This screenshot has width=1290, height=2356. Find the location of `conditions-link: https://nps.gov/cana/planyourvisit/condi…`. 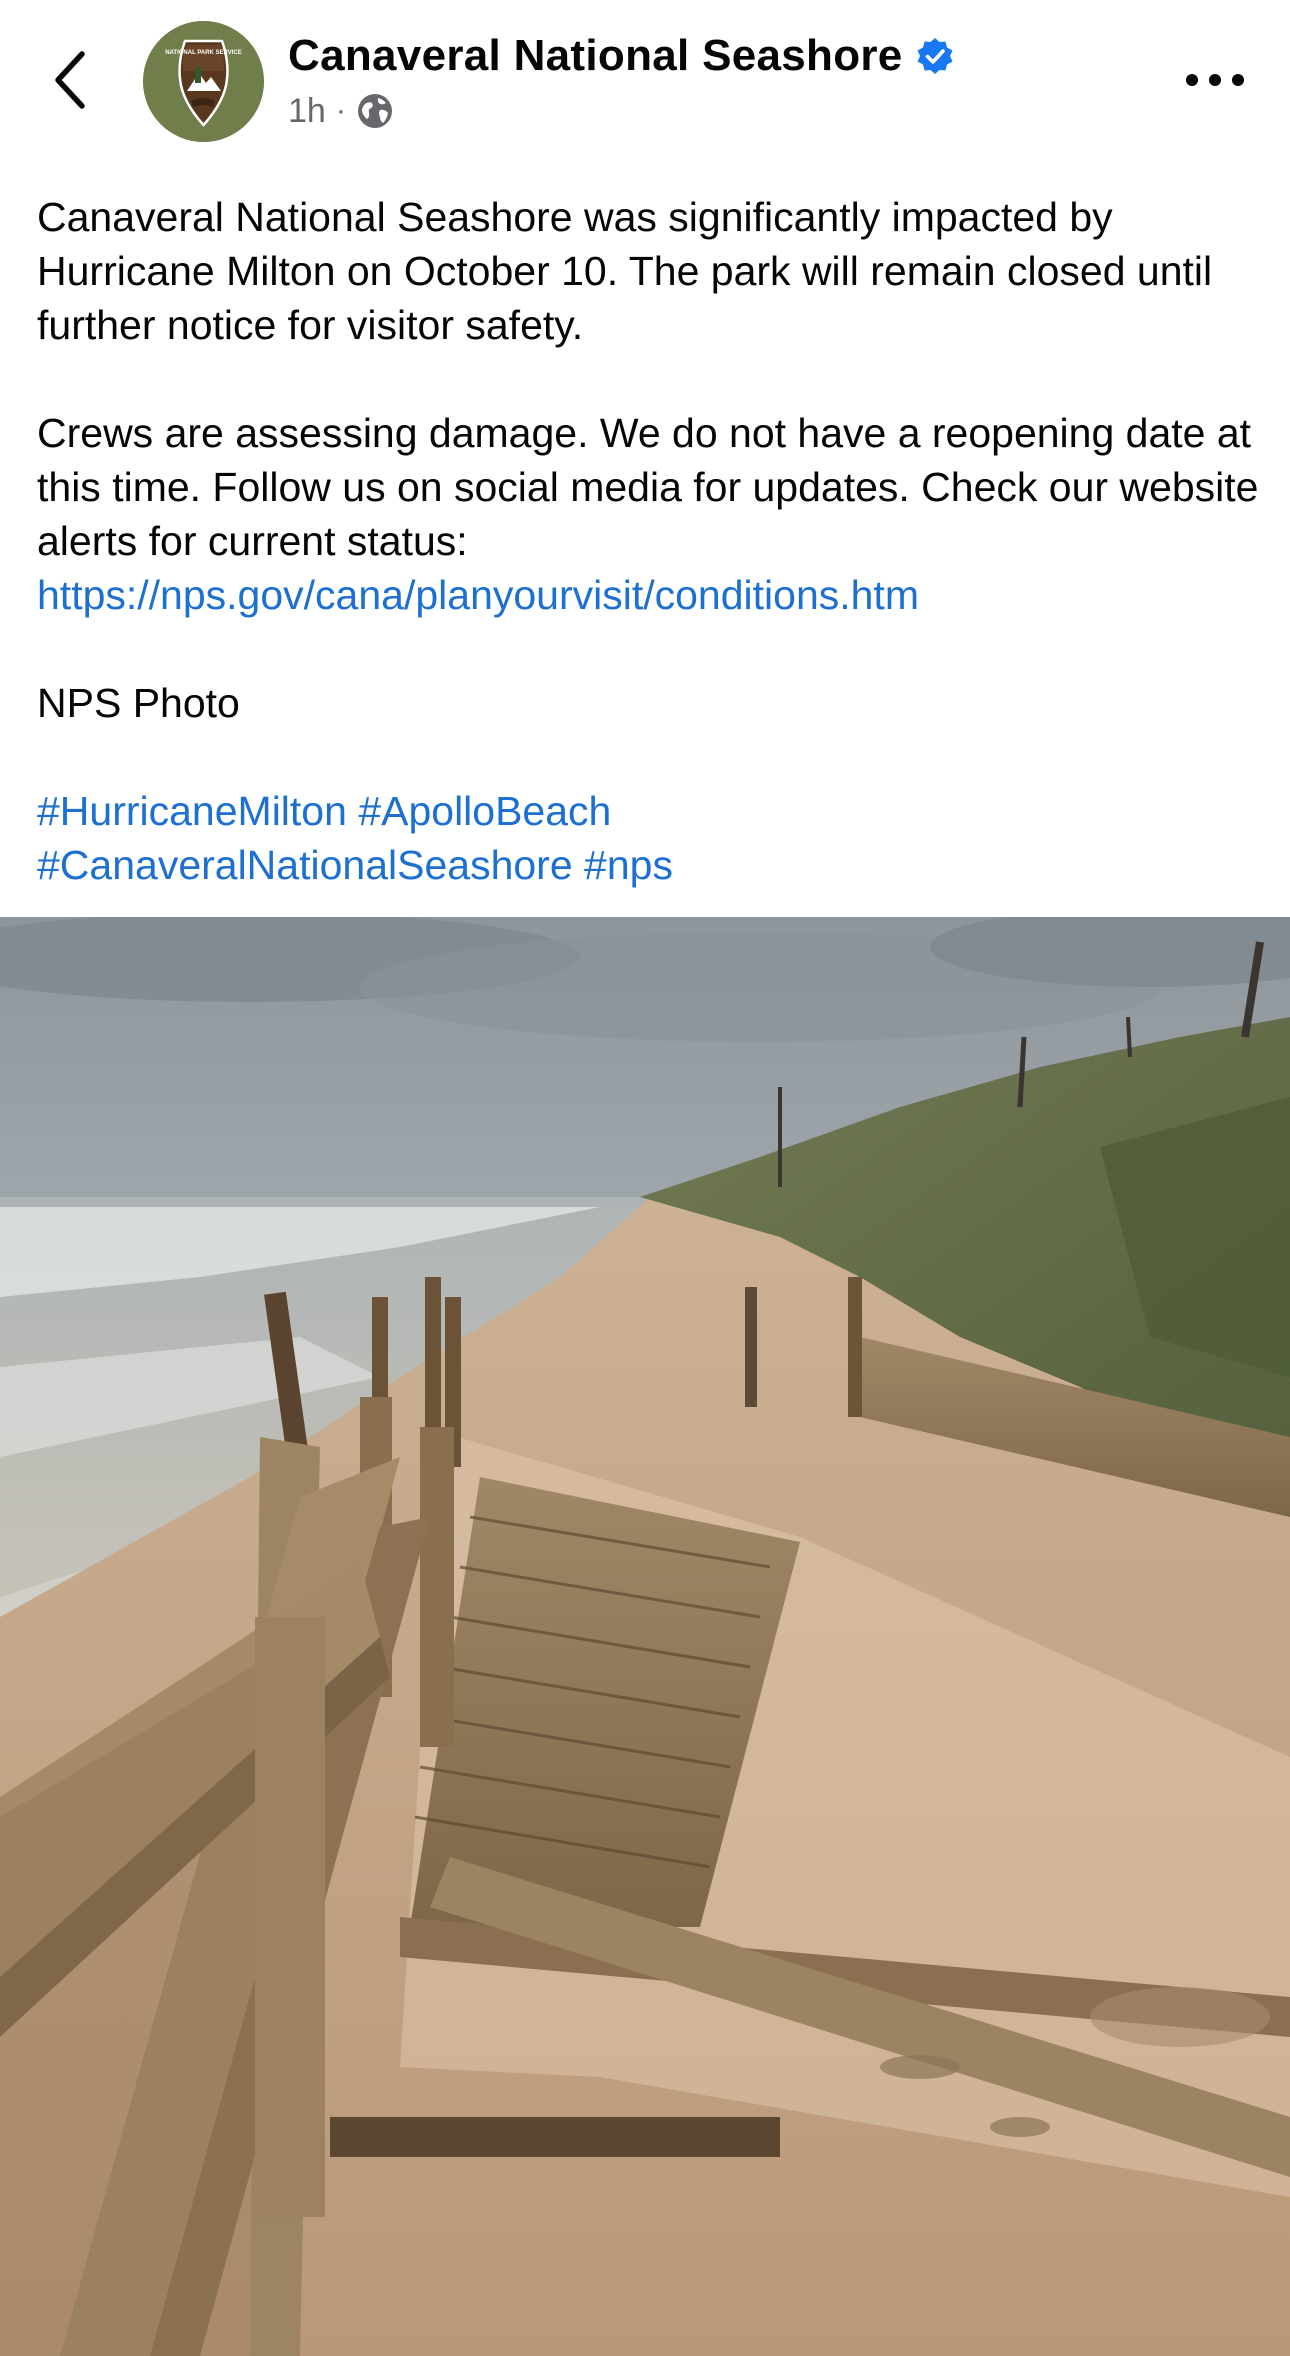

conditions-link: https://nps.gov/cana/planyourvisit/condi… is located at coordinates (478, 595).